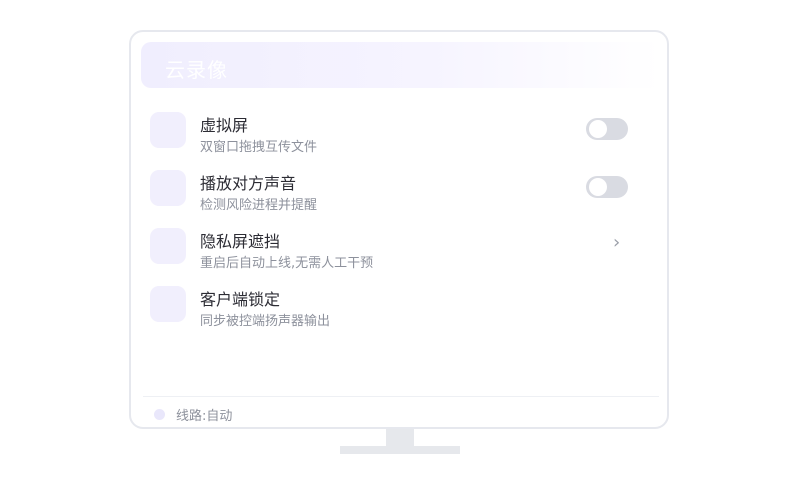  I want to click on item-title: 播放对方声音, so click(248, 183).